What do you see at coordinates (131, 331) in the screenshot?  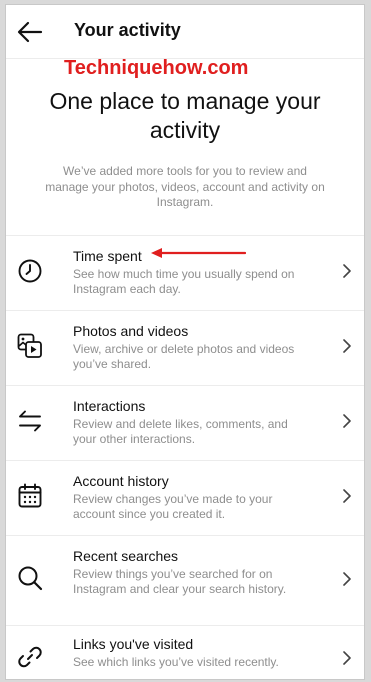 I see `item-title: Photos and videos` at bounding box center [131, 331].